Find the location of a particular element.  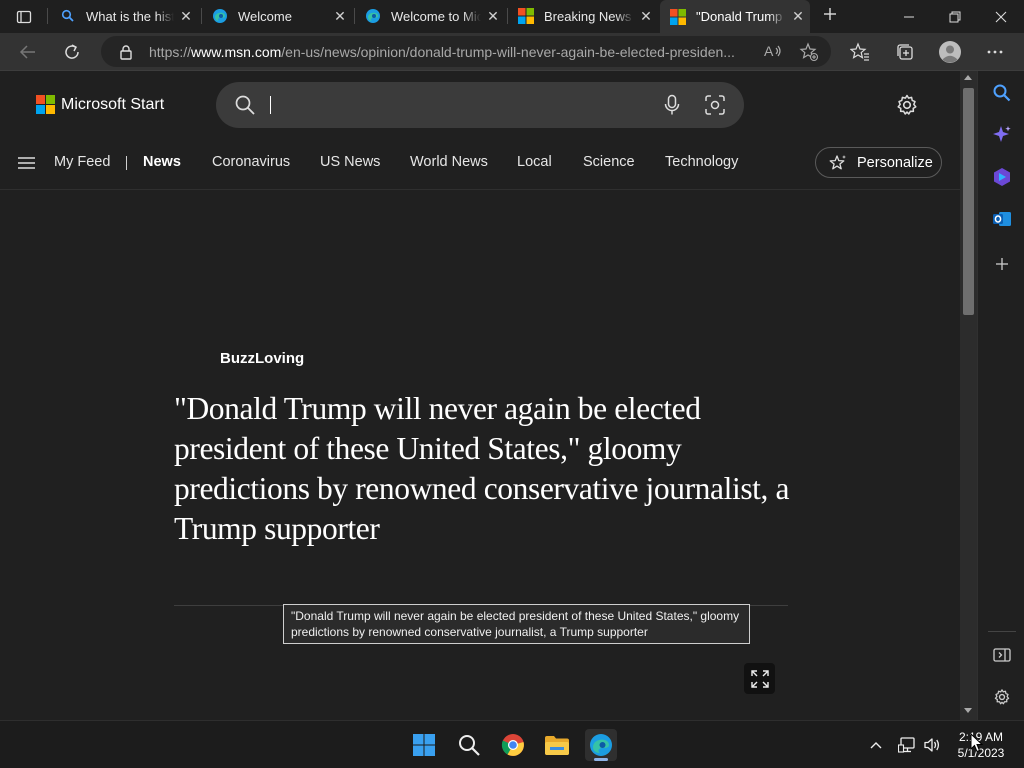

tab-donald-trump-active: "Donald Trump ✕ is located at coordinates (735, 16).